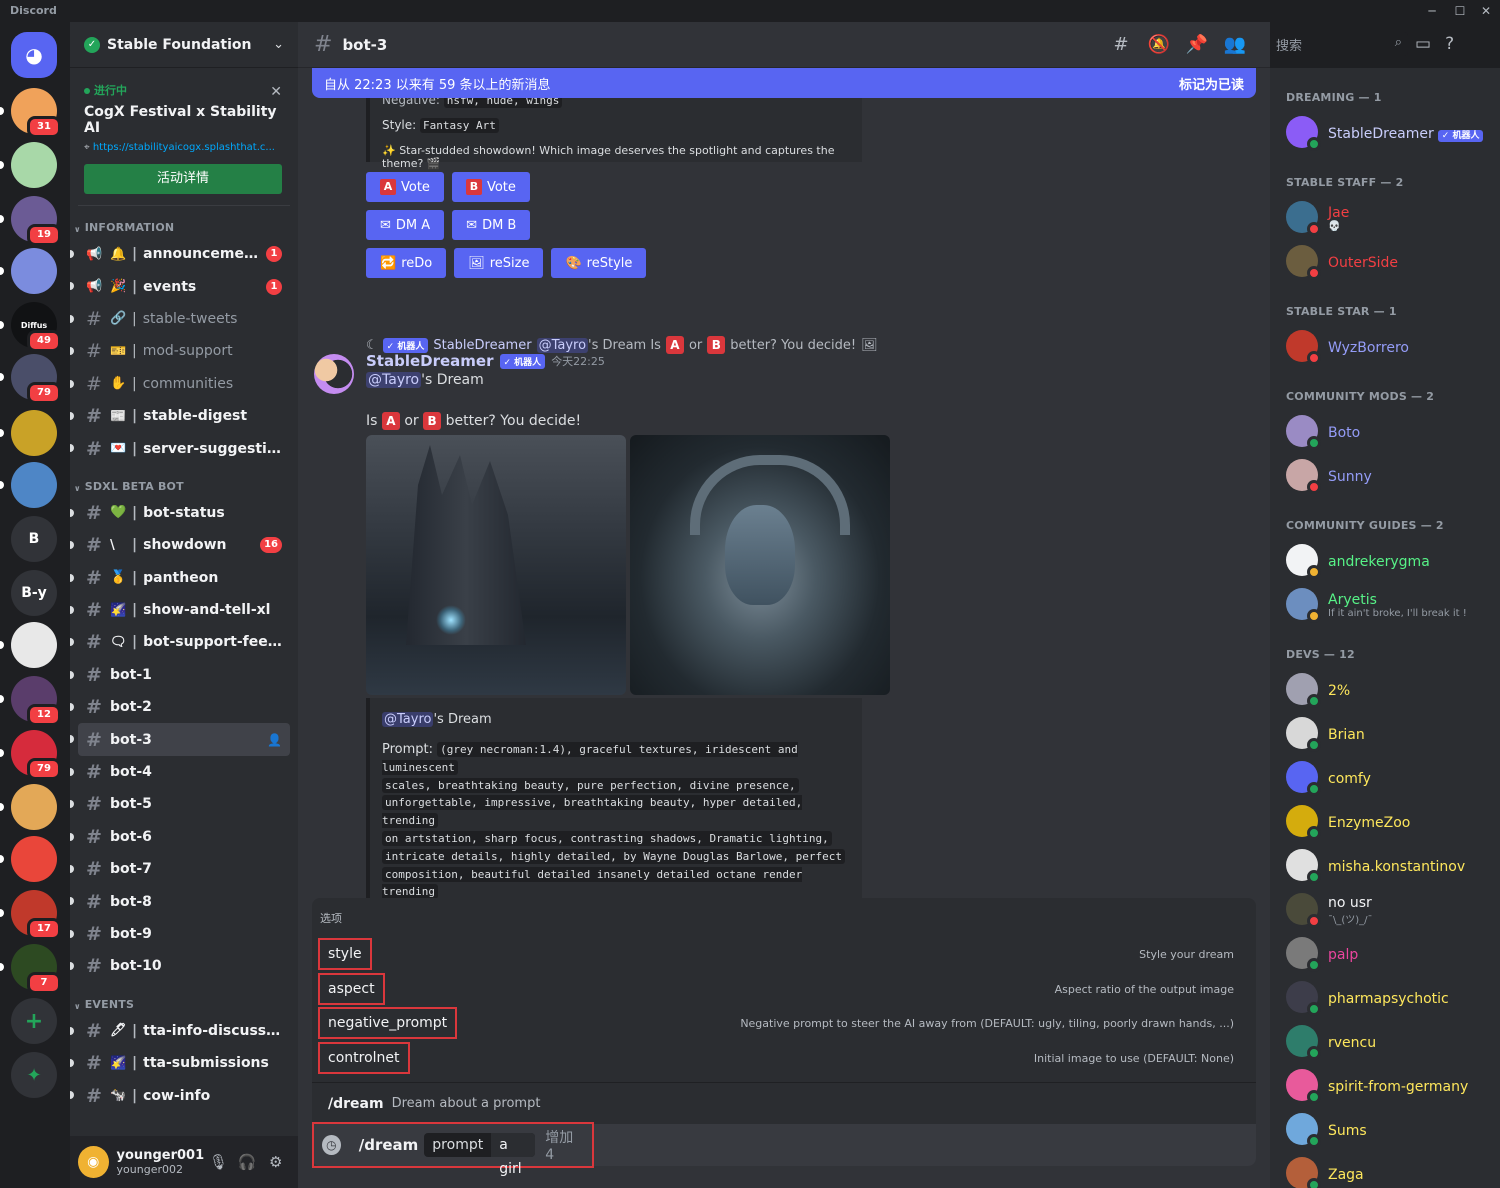  I want to click on add-more-options: 增加 4, so click(564, 1145).